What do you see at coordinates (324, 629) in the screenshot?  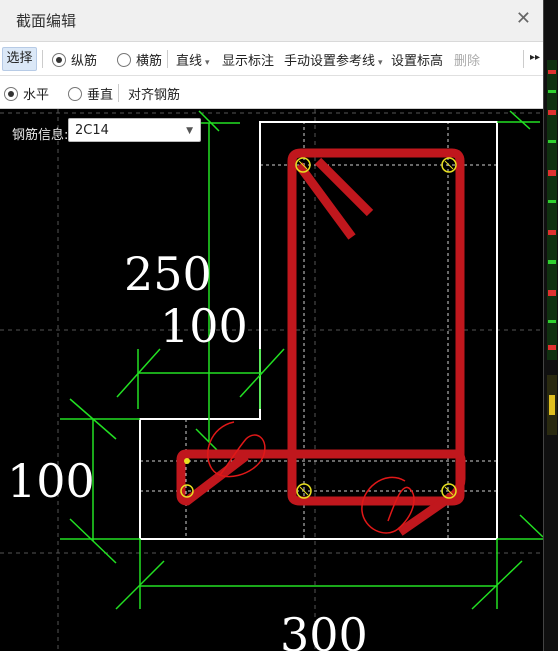 I see `dimension-300: 300` at bounding box center [324, 629].